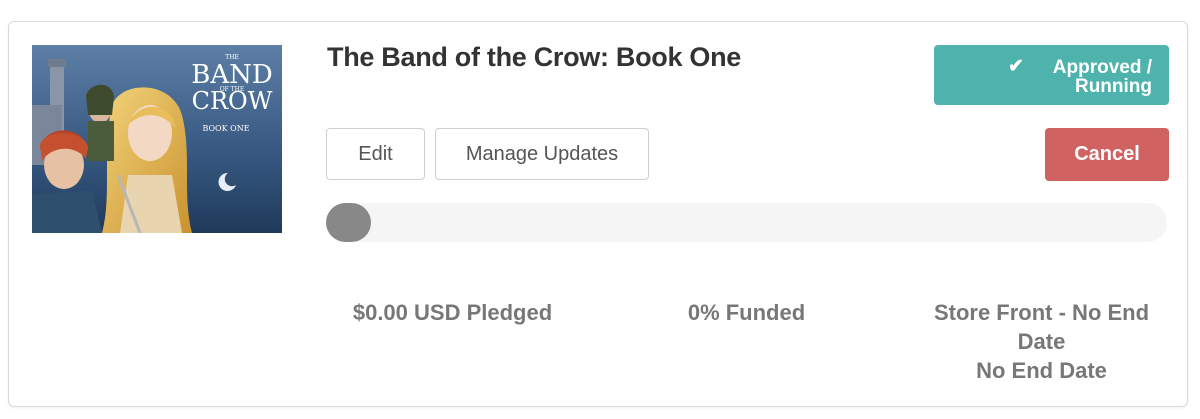 The width and height of the screenshot is (1200, 419). Describe the element at coordinates (375, 154) in the screenshot. I see `edit-button: Edit` at that location.